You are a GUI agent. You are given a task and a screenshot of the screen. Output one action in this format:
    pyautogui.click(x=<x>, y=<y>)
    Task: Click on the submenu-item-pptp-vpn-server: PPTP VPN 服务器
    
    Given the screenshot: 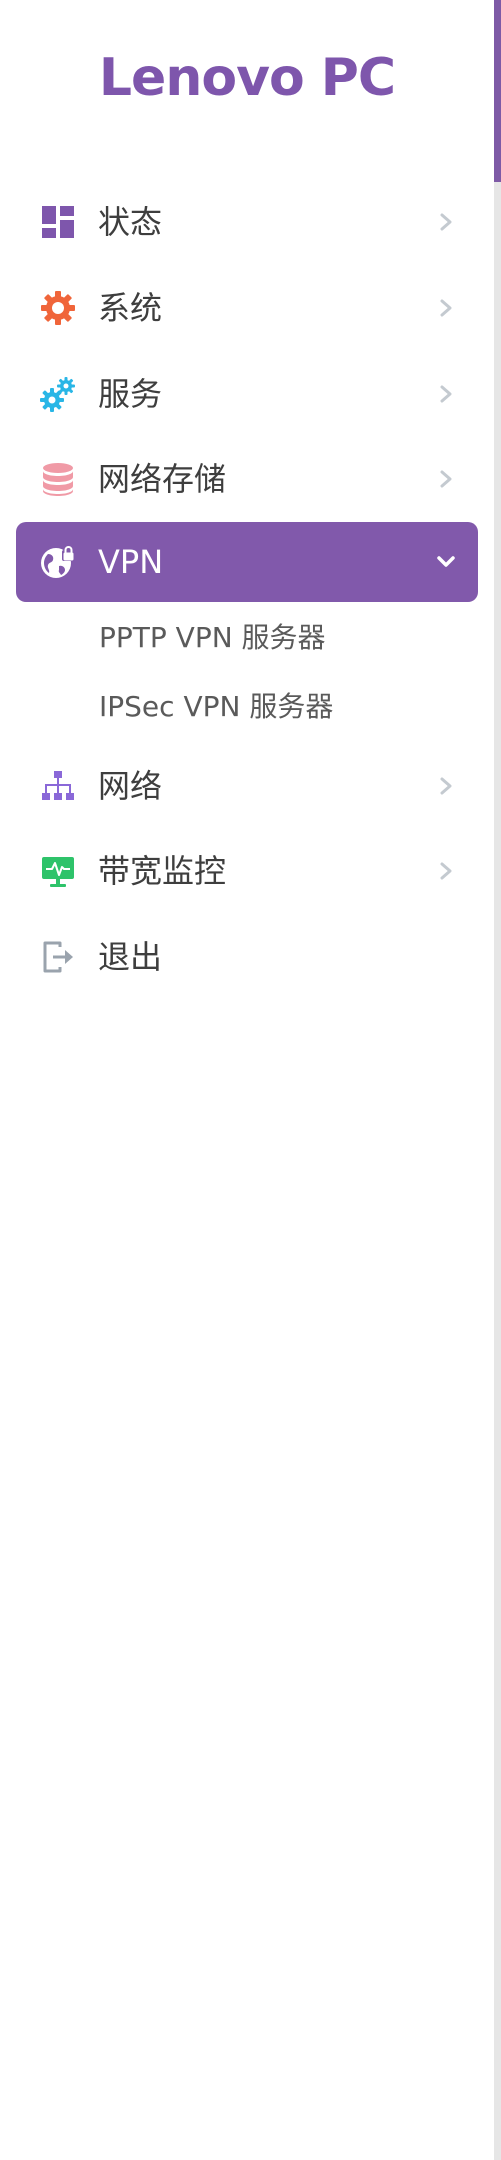 What is the action you would take?
    pyautogui.click(x=212, y=638)
    